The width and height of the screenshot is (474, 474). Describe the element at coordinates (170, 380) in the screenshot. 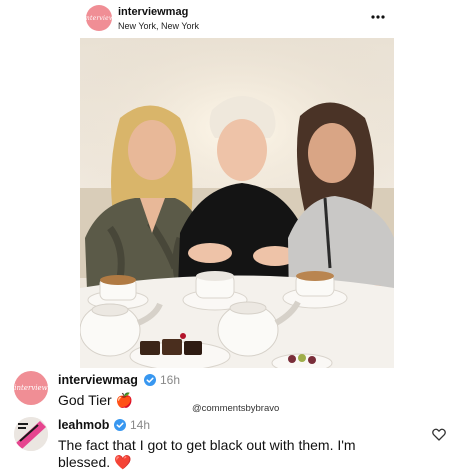

I see `comment-timestamp: 16h` at that location.